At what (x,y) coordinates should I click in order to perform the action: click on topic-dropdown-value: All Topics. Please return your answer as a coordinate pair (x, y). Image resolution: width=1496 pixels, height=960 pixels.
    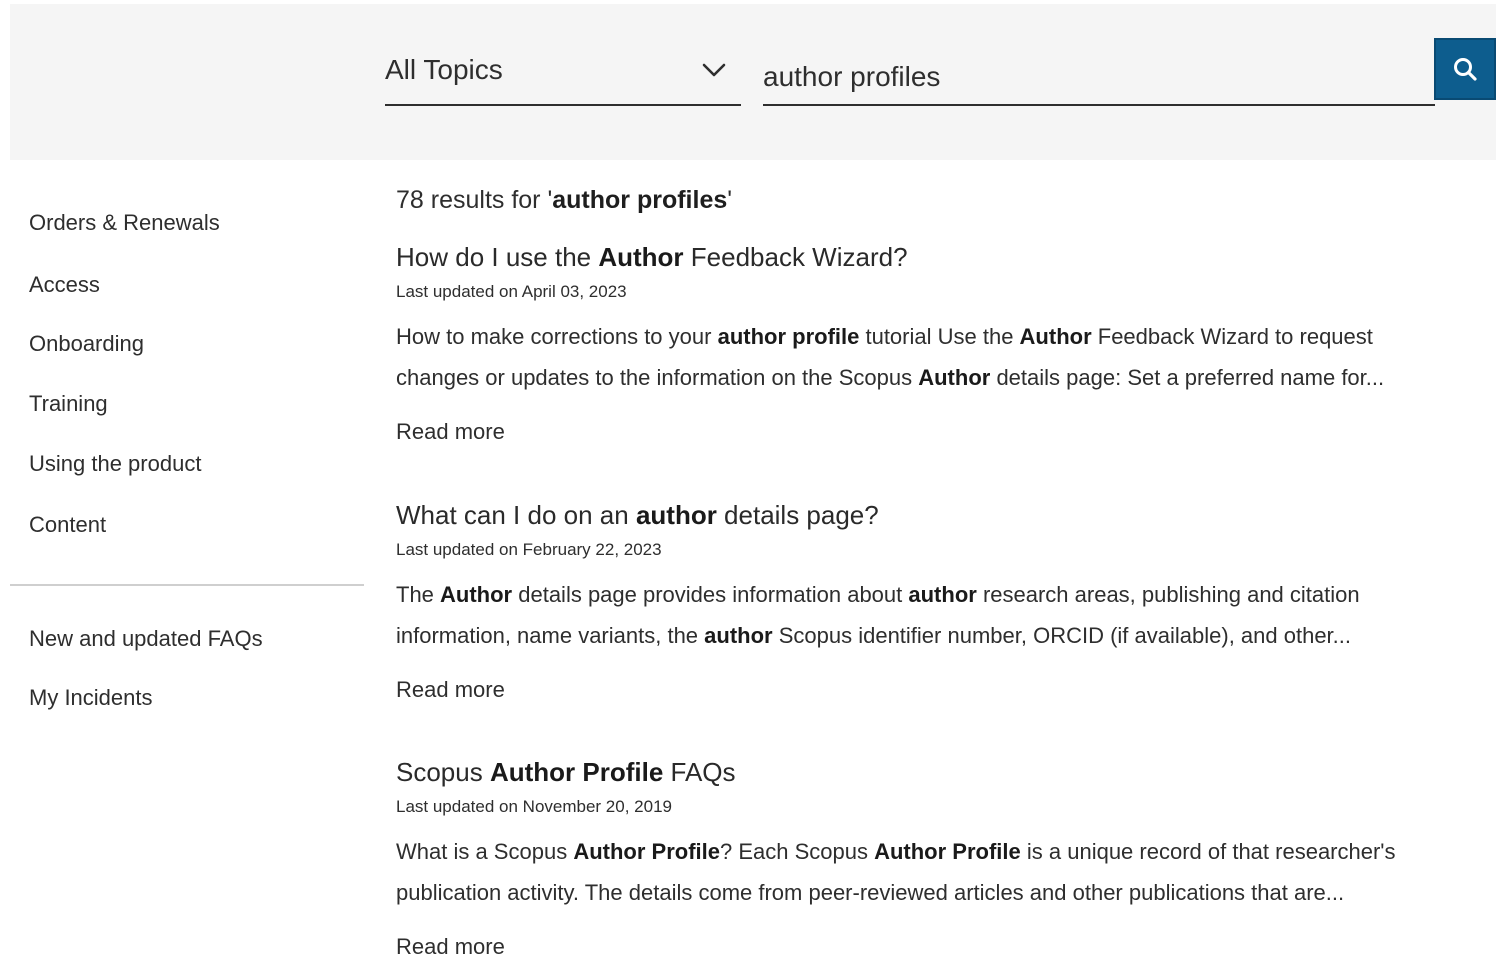
    Looking at the image, I should click on (444, 69).